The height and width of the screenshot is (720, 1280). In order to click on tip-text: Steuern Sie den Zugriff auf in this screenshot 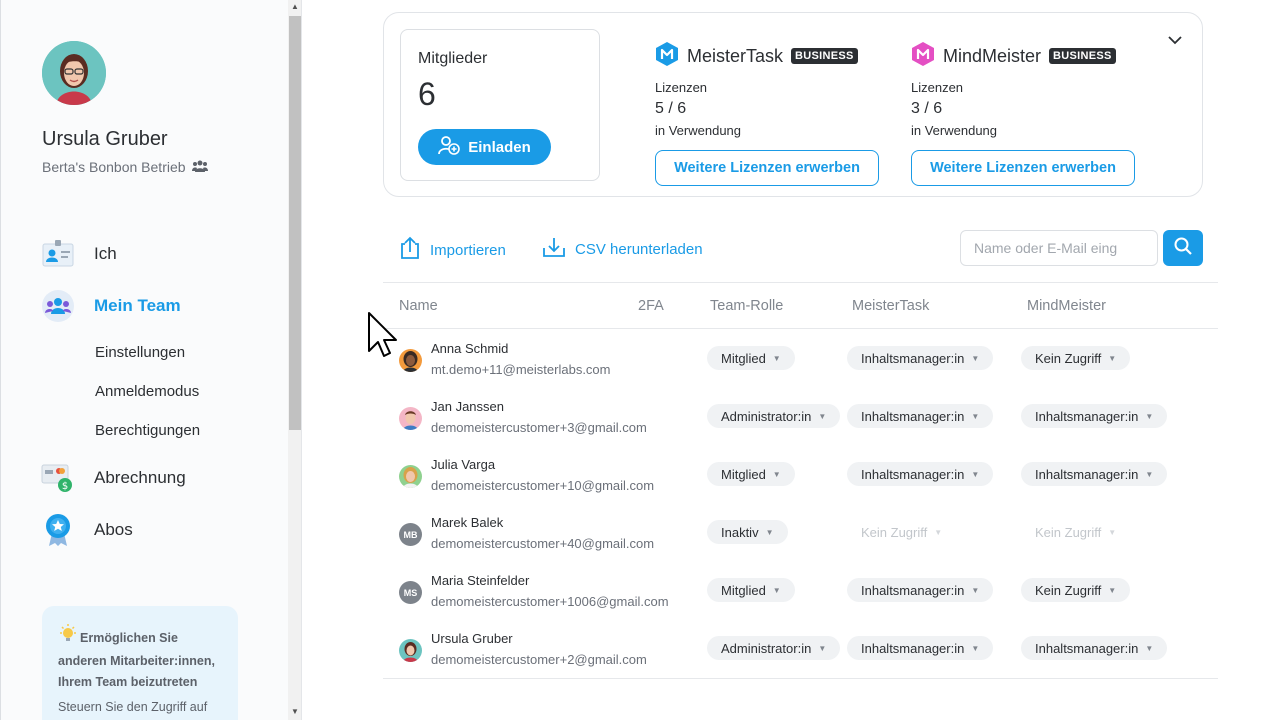, I will do `click(133, 707)`.